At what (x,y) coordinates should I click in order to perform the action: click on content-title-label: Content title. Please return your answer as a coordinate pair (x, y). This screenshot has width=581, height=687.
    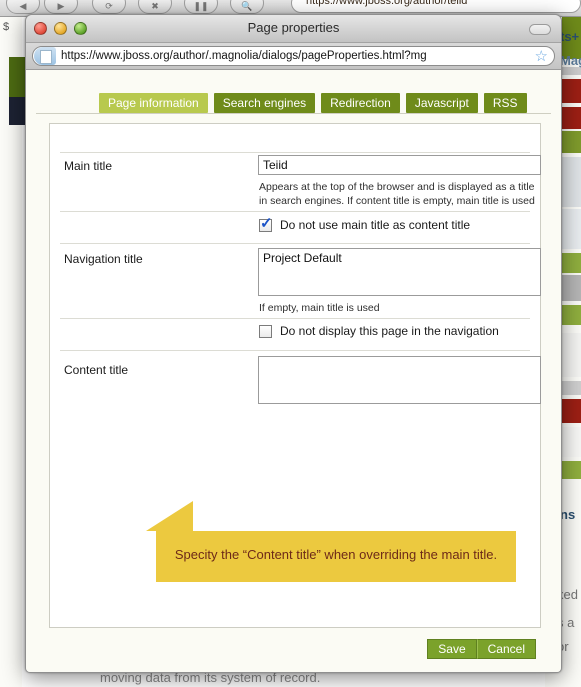
    Looking at the image, I should click on (96, 370).